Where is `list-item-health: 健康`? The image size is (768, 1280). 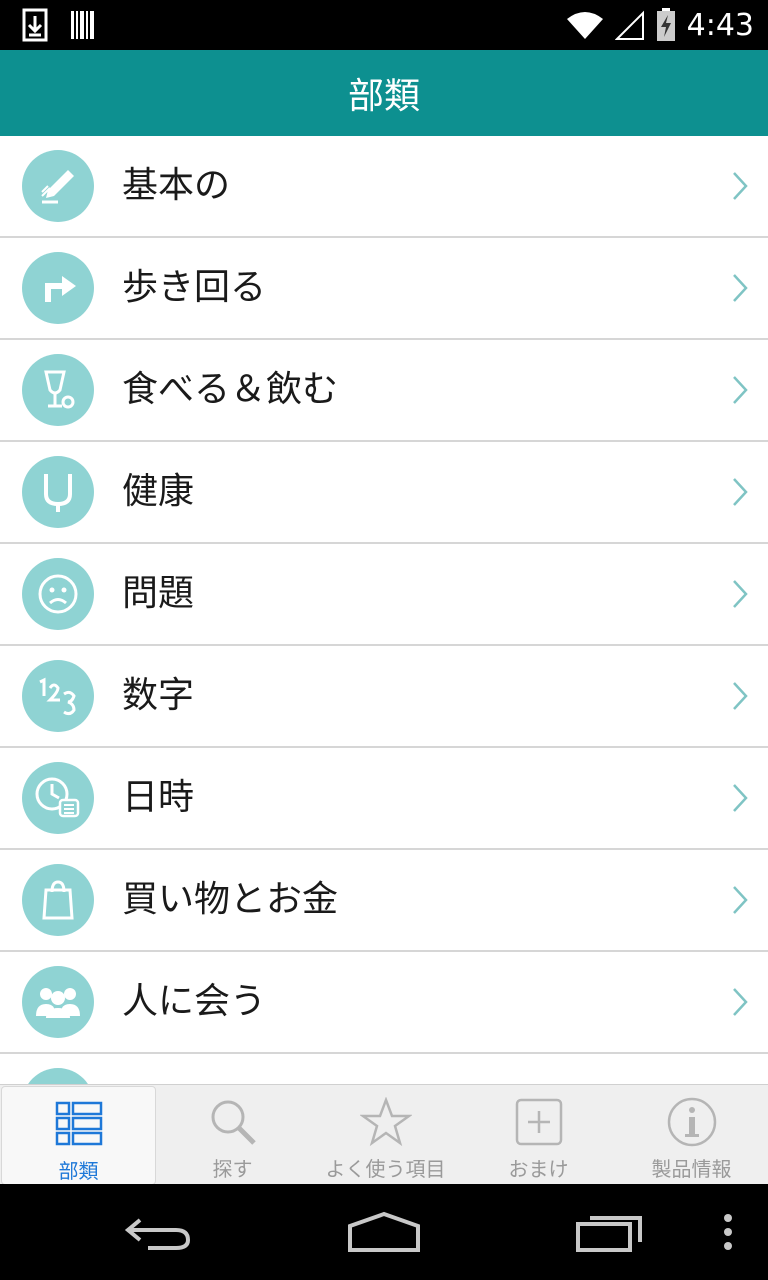 list-item-health: 健康 is located at coordinates (384, 493).